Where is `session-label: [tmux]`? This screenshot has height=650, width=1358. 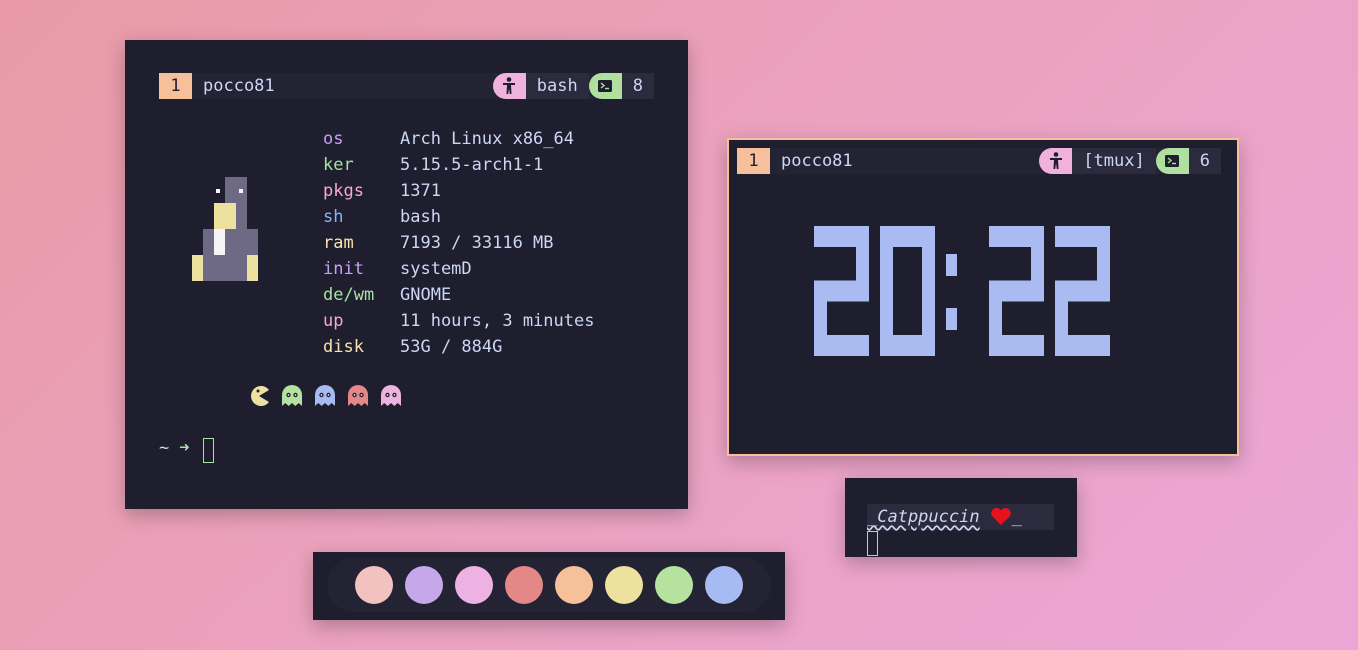
session-label: [tmux] is located at coordinates (1114, 161).